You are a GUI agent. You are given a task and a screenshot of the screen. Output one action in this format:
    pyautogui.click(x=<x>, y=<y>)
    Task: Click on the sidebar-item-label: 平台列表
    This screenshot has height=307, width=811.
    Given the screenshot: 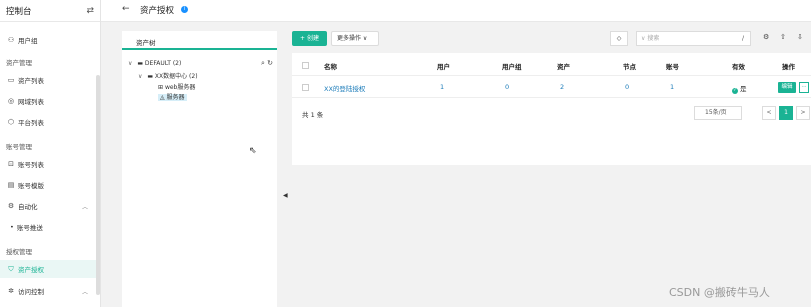 What is the action you would take?
    pyautogui.click(x=31, y=123)
    